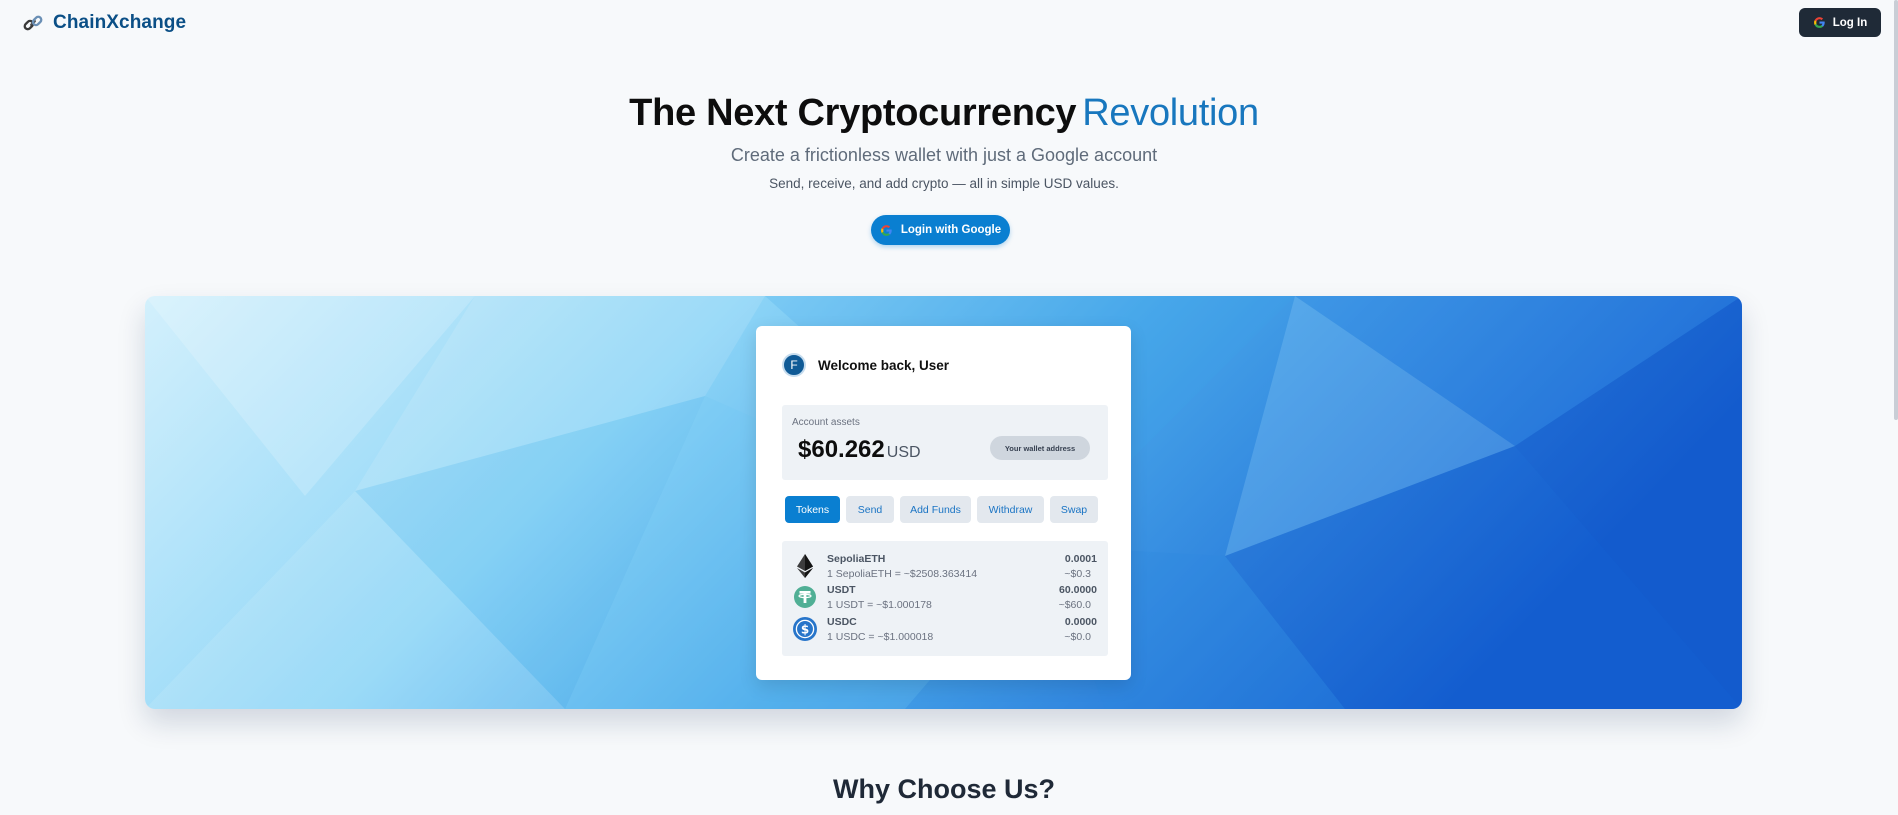 This screenshot has height=815, width=1898. What do you see at coordinates (1080, 622) in the screenshot?
I see `token-balance: 0.0000` at bounding box center [1080, 622].